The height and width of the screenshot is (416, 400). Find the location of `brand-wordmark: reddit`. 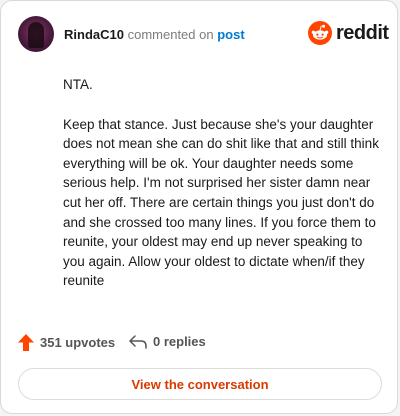

brand-wordmark: reddit is located at coordinates (362, 33).